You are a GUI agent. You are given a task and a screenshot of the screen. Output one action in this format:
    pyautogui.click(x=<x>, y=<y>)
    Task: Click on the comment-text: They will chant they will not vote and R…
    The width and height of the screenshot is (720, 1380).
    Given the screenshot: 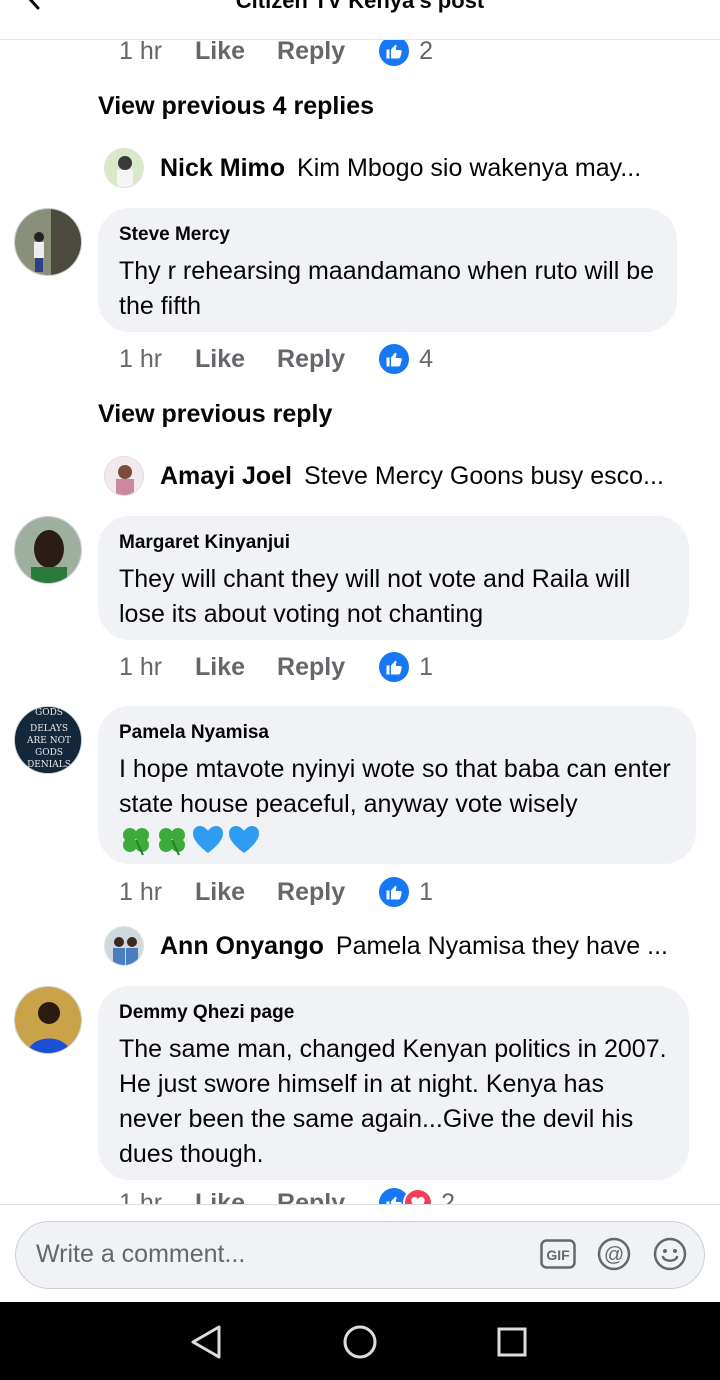 What is the action you would take?
    pyautogui.click(x=375, y=596)
    